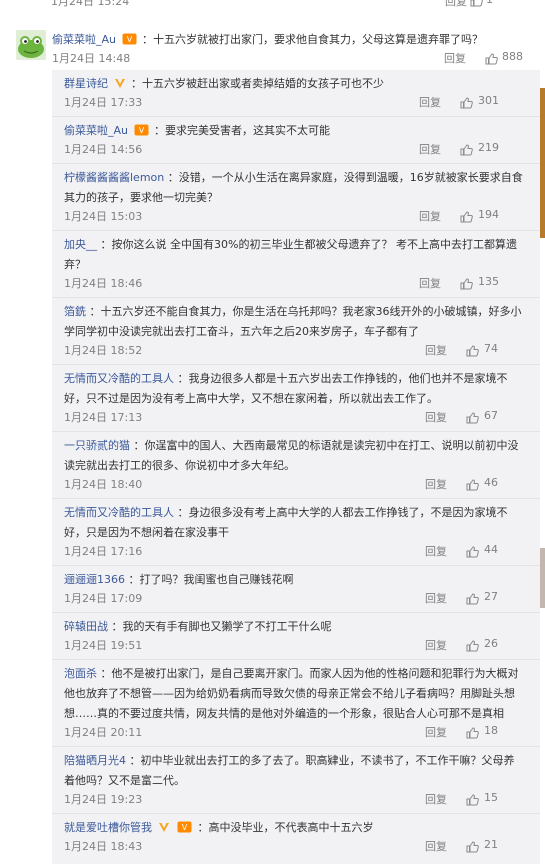 The width and height of the screenshot is (545, 864). I want to click on reply-text-line: 弃？, so click(75, 264).